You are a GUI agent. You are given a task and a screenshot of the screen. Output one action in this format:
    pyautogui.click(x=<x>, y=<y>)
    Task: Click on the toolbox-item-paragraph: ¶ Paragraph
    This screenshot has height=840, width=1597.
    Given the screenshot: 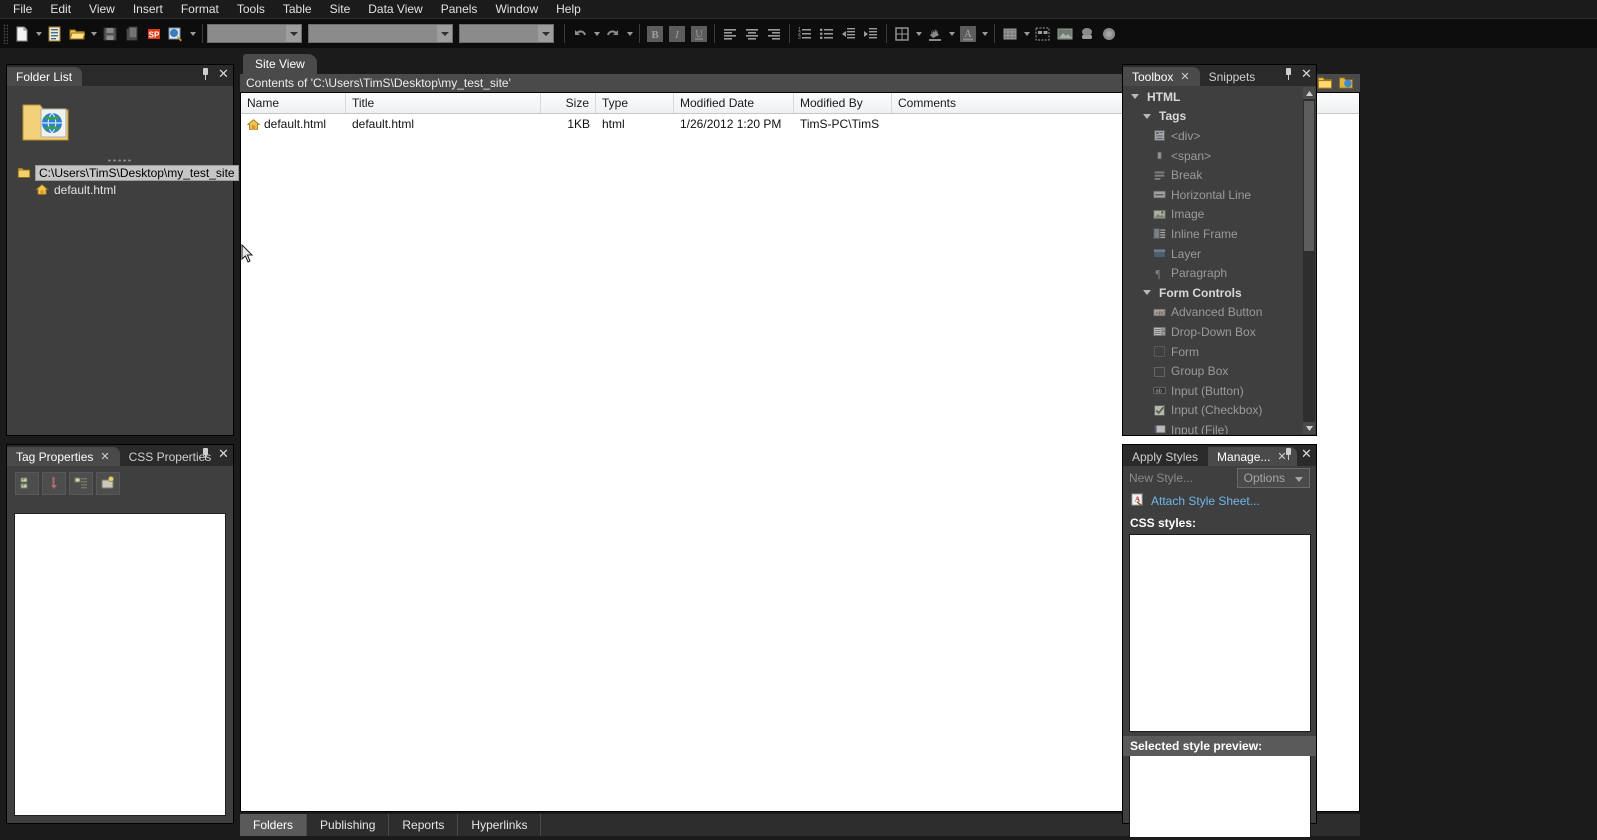 What is the action you would take?
    pyautogui.click(x=1213, y=273)
    